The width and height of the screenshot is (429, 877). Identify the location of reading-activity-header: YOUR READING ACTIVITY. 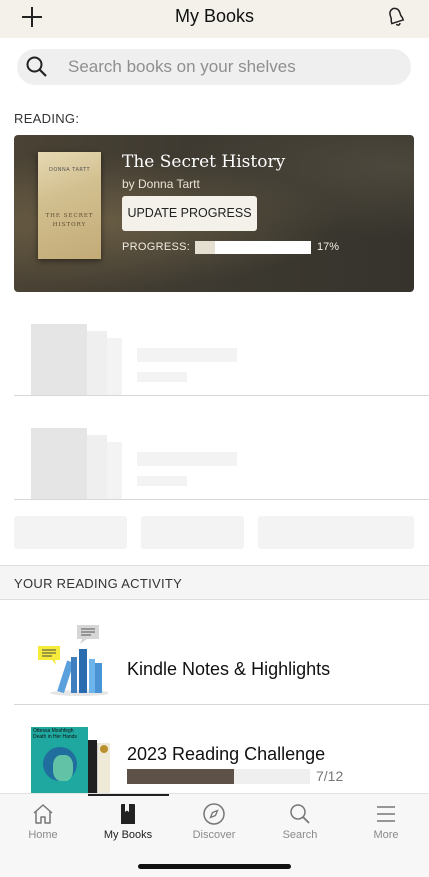
(214, 582).